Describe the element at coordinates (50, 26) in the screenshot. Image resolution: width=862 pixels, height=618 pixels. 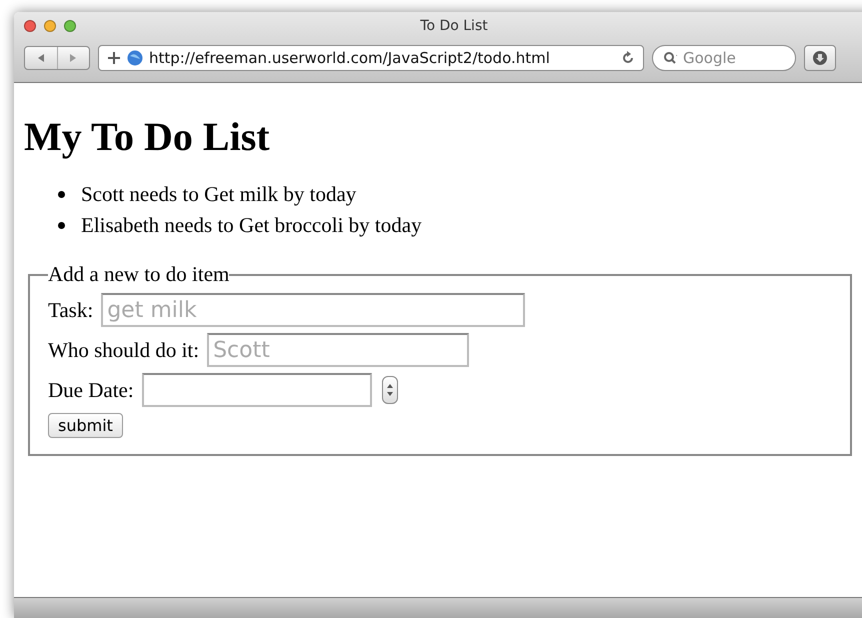
I see `minimize-button` at that location.